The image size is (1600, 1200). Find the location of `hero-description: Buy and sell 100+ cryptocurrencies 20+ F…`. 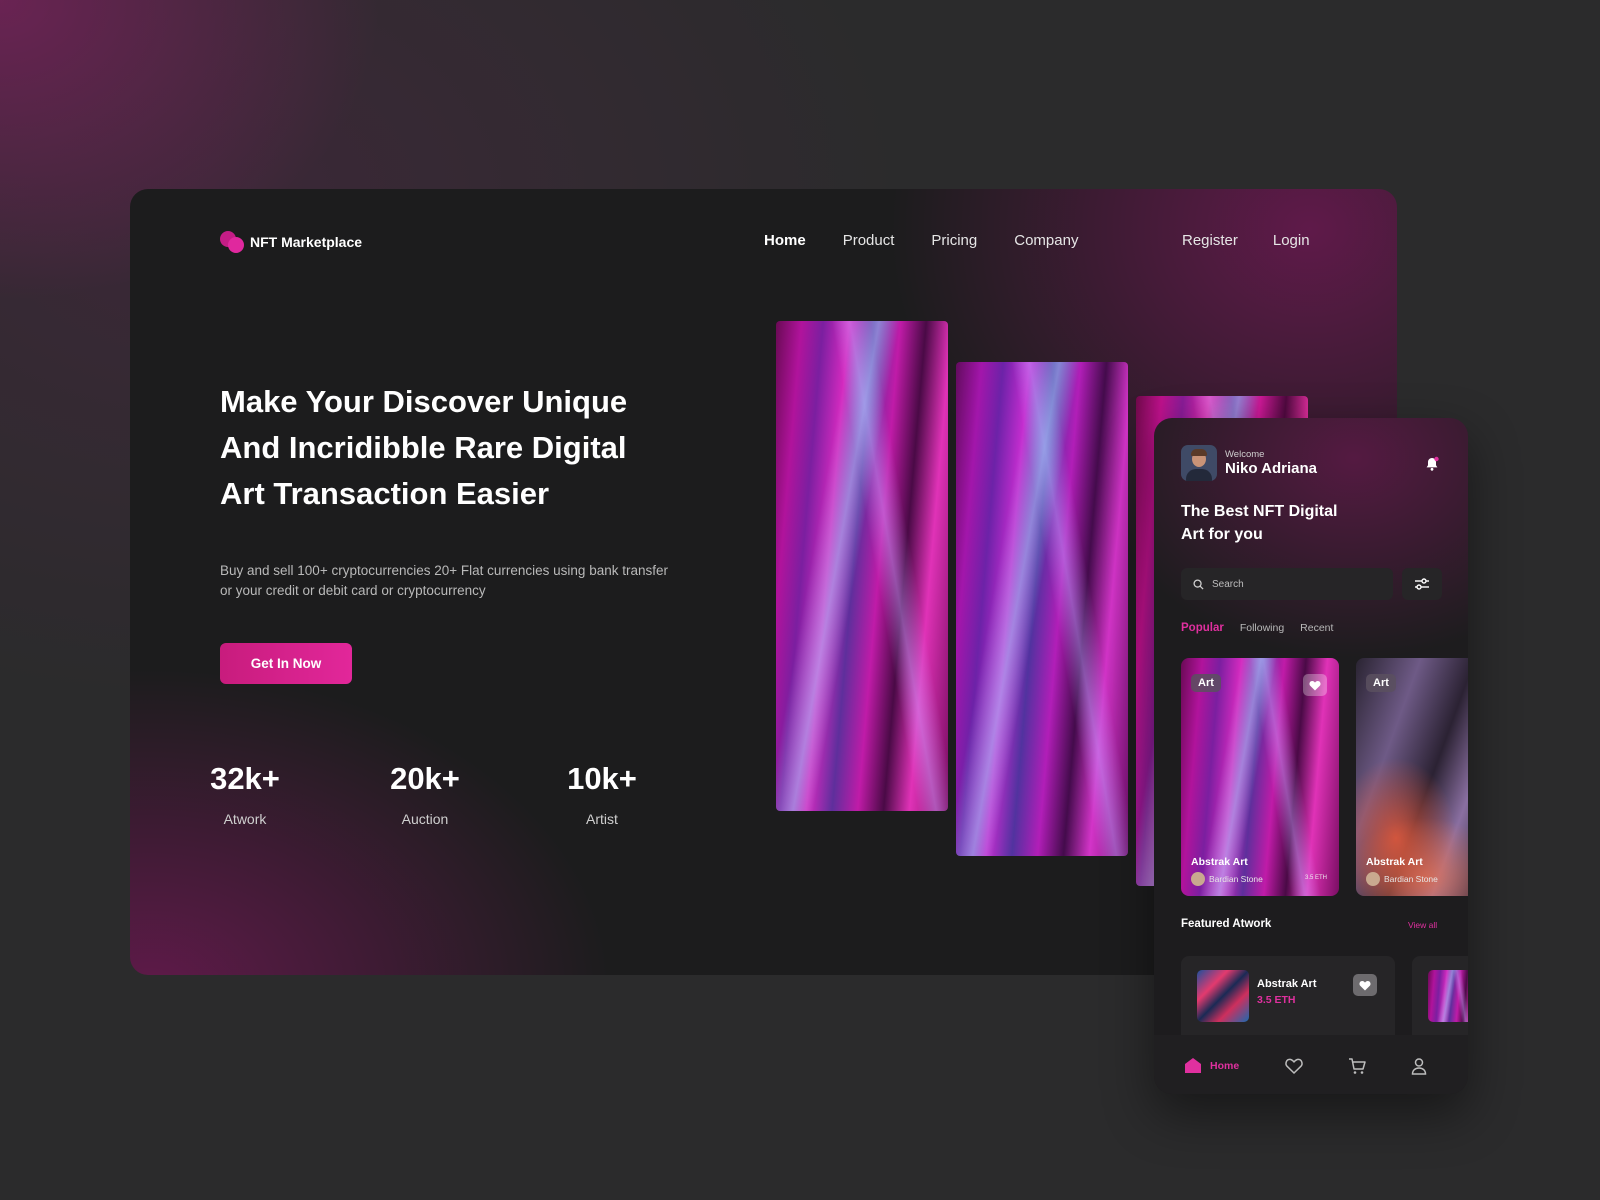

hero-description: Buy and sell 100+ cryptocurrencies 20+ F… is located at coordinates (444, 580).